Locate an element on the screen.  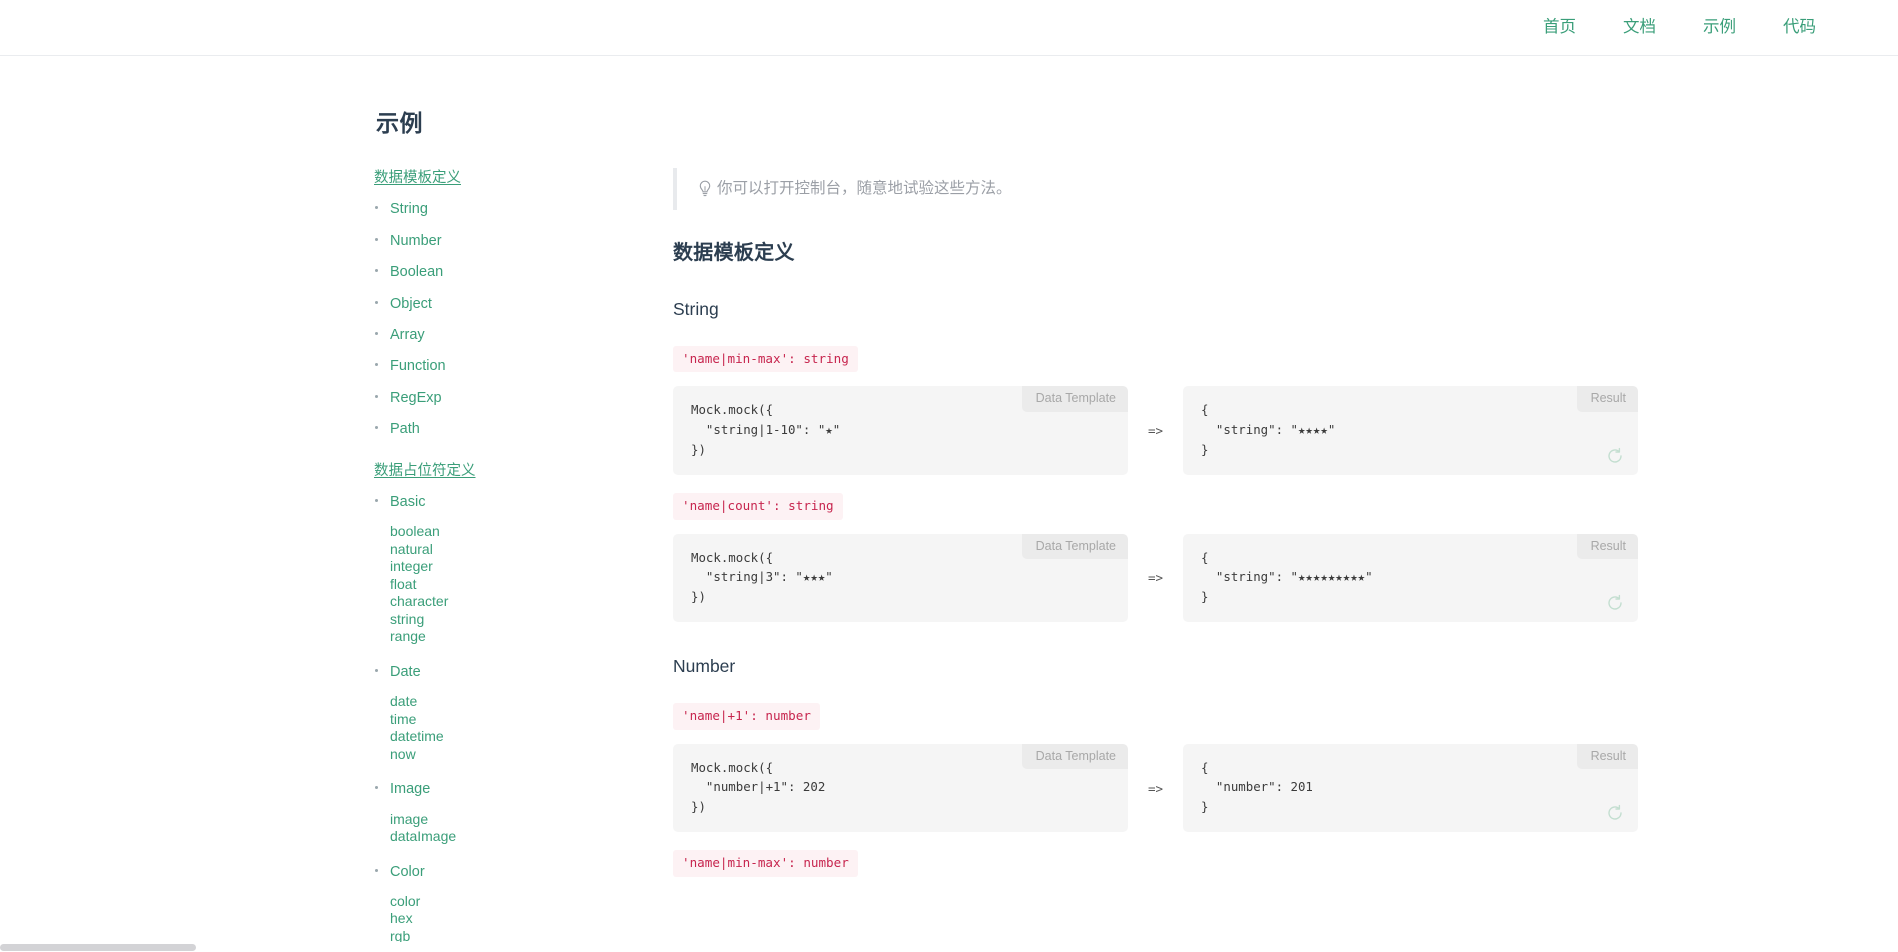
sidebar-sublink-date: date is located at coordinates (403, 701).